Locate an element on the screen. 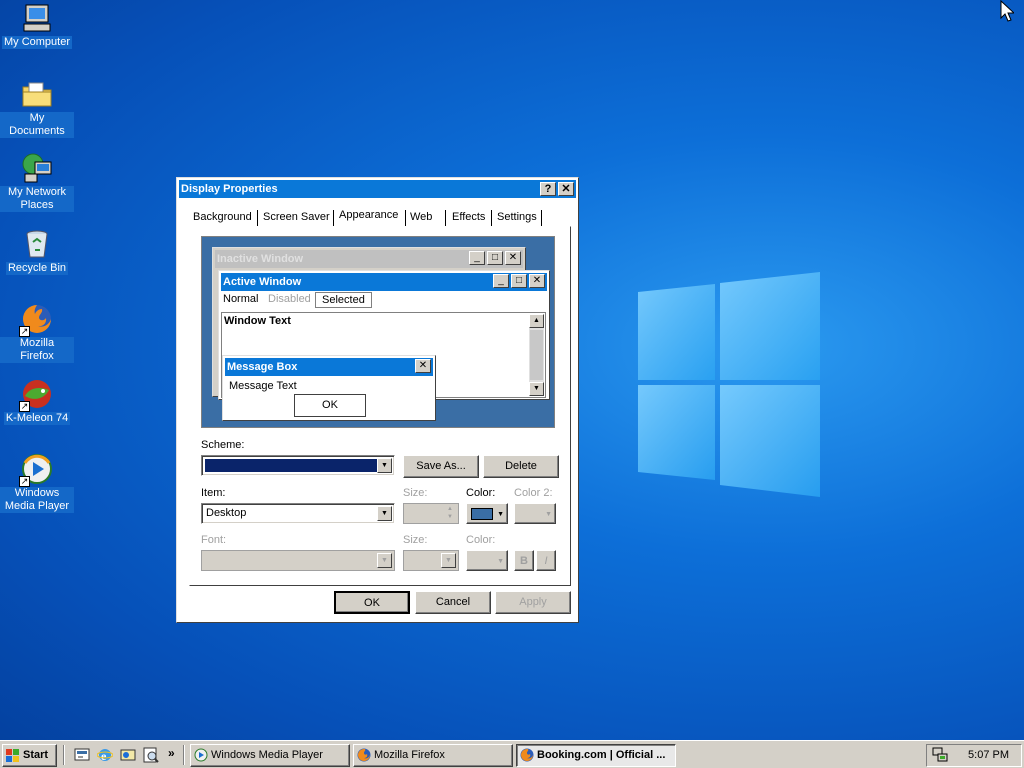 The height and width of the screenshot is (768, 1024). spinner-icon: ▲ ▼ is located at coordinates (450, 513).